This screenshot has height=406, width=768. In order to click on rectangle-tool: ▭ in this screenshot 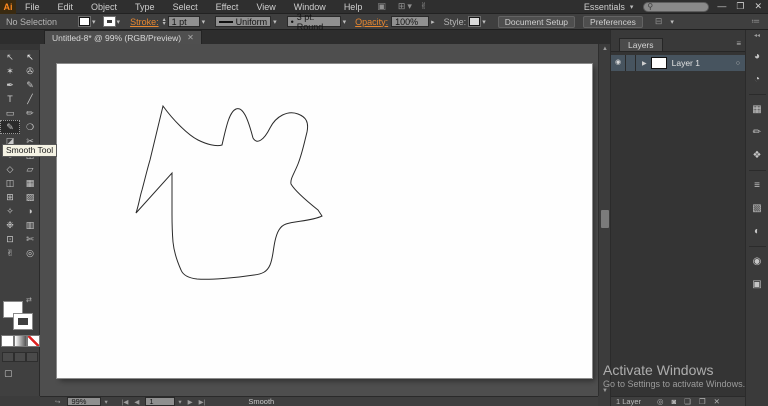, I will do `click(10, 113)`.